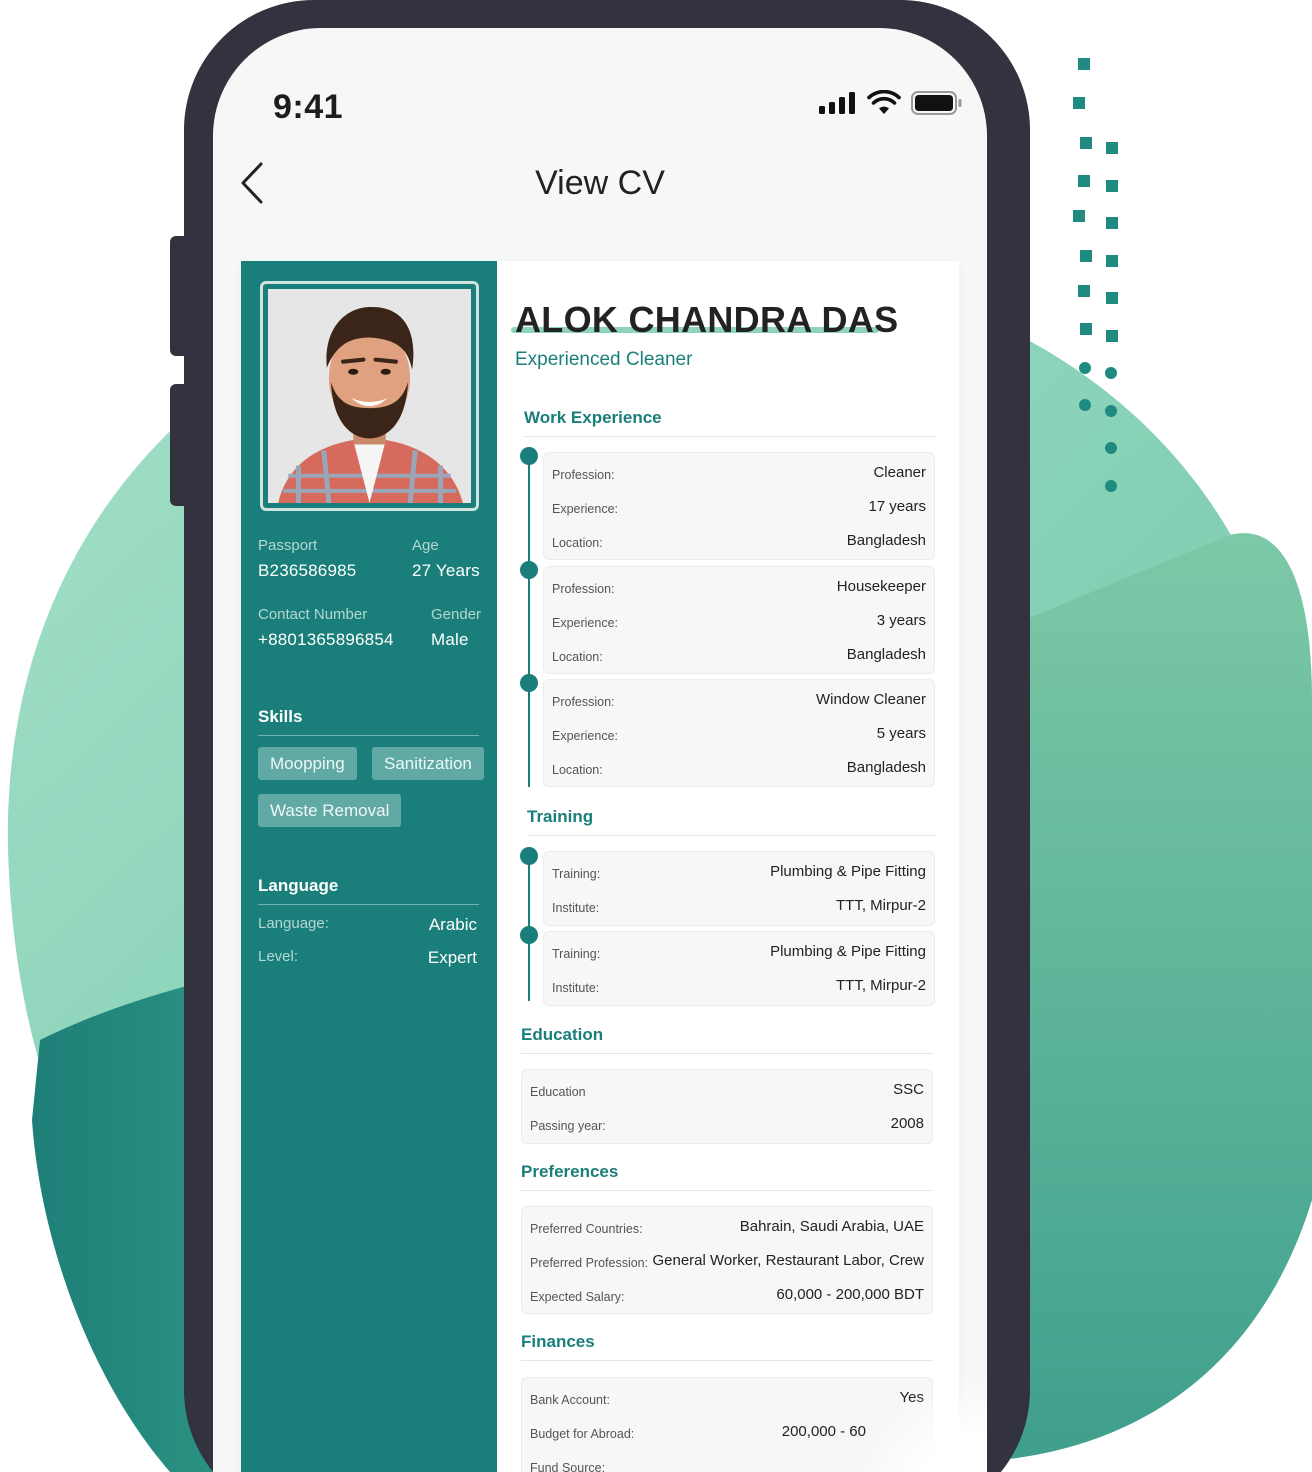 The width and height of the screenshot is (1312, 1472). What do you see at coordinates (582, 1434) in the screenshot?
I see `budget-label: Budget for Abroad:` at bounding box center [582, 1434].